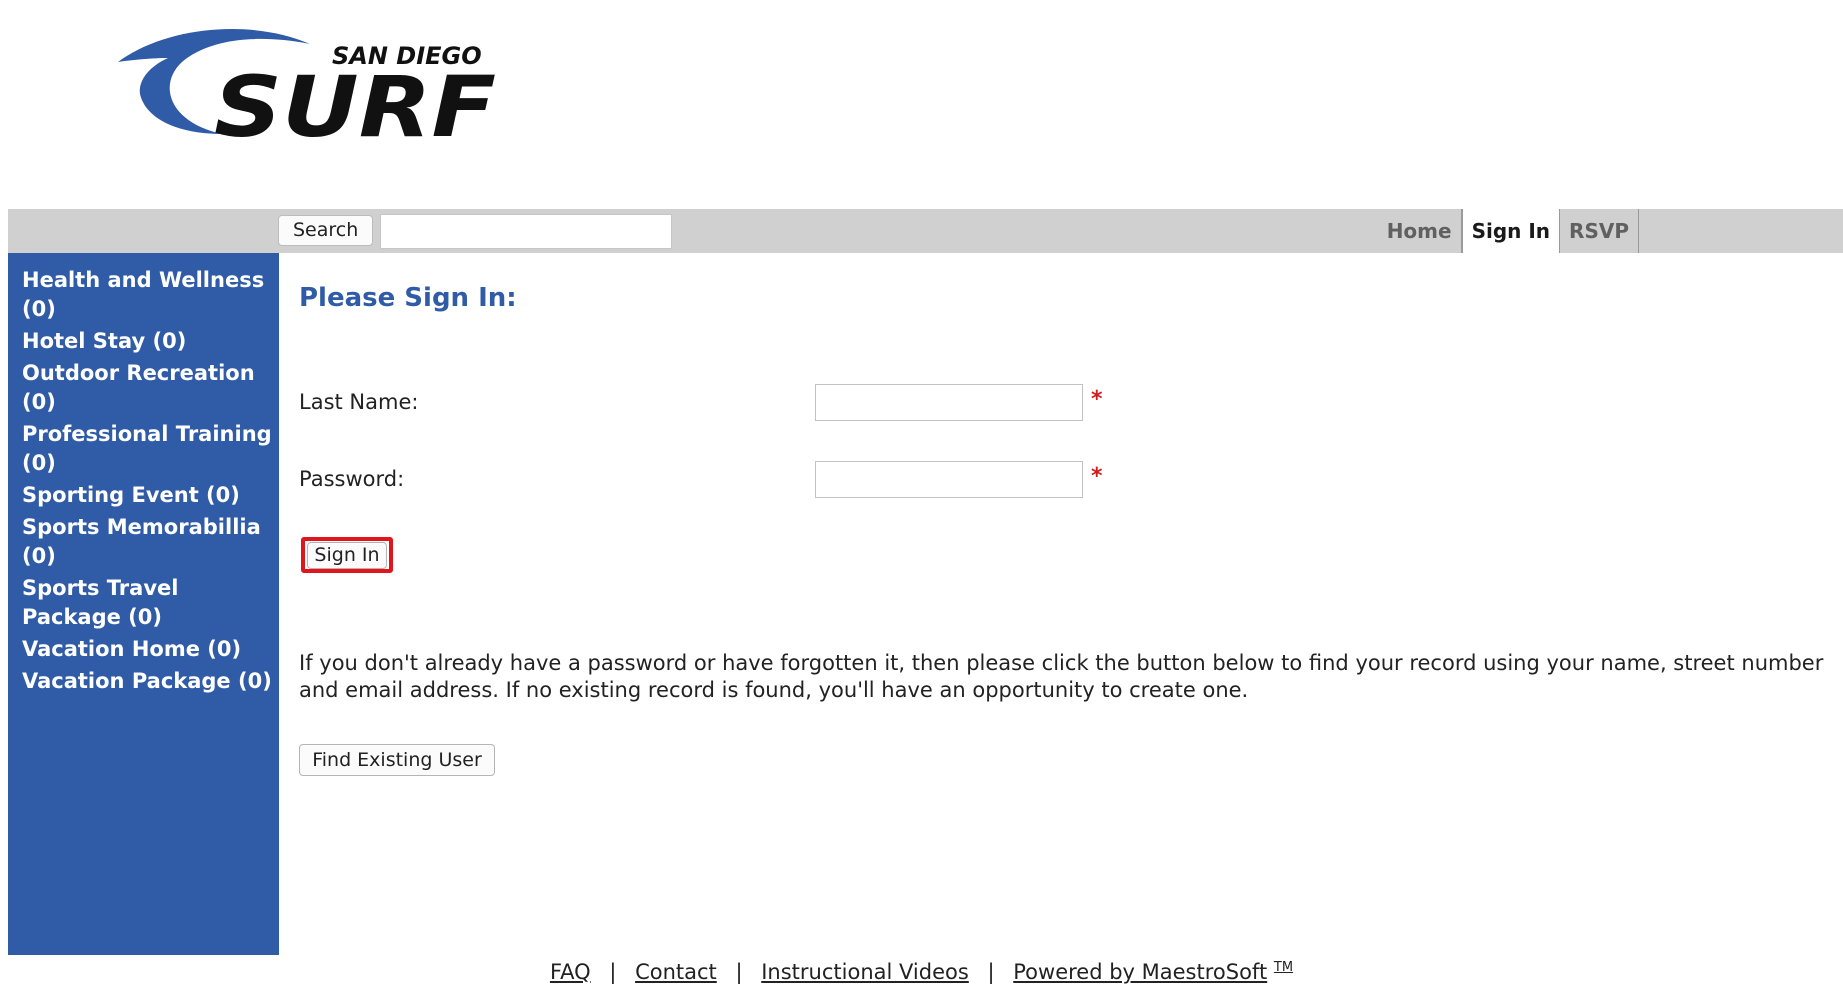 Image resolution: width=1843 pixels, height=986 pixels. Describe the element at coordinates (1599, 231) in the screenshot. I see `tab-rsvp: RSVP` at that location.